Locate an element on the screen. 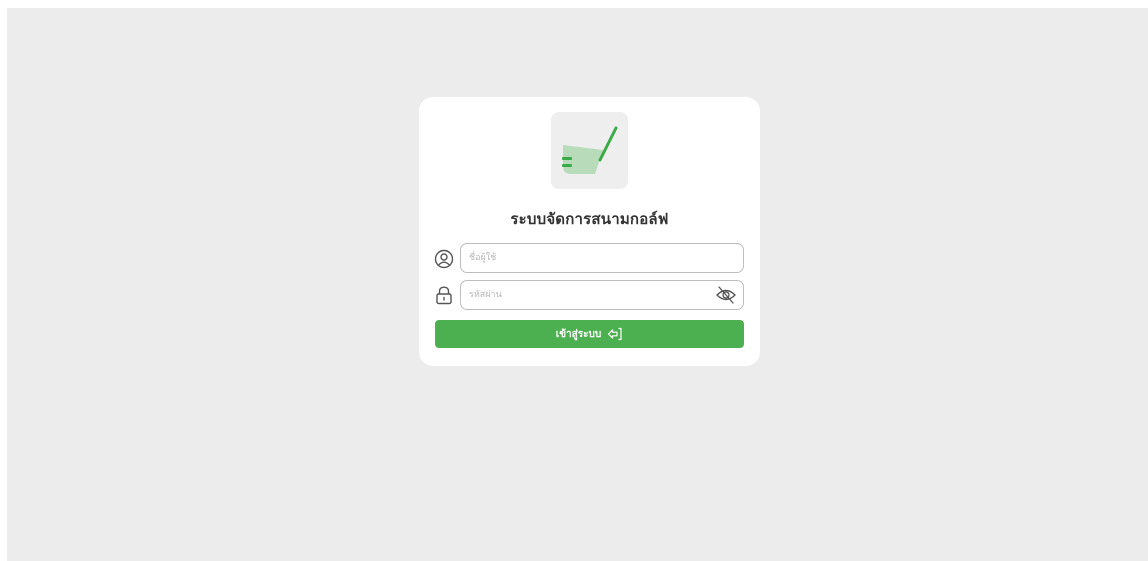 The height and width of the screenshot is (561, 1148). app-logo is located at coordinates (589, 150).